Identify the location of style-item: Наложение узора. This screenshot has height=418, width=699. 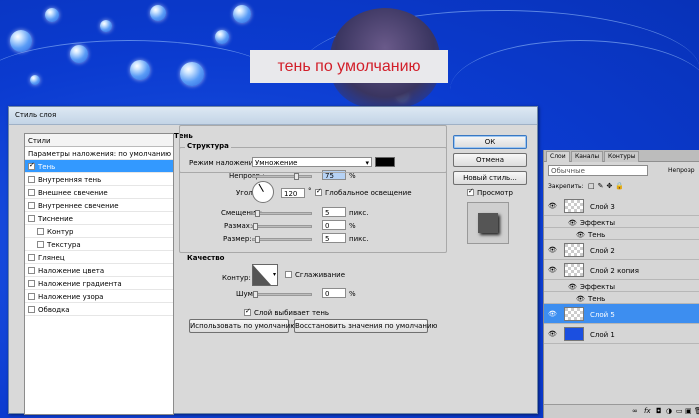
(99, 296).